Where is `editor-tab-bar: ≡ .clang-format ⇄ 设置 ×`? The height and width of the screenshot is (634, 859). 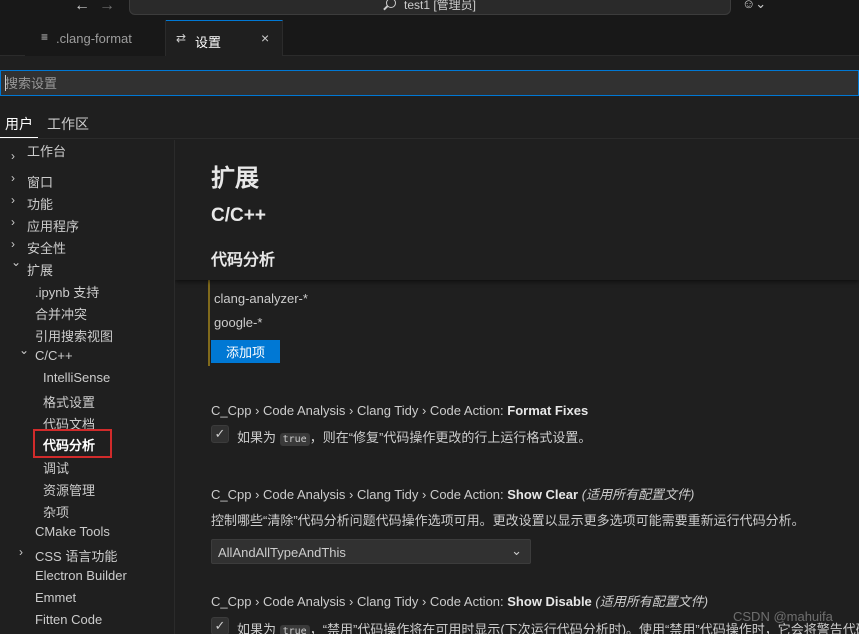
editor-tab-bar: ≡ .clang-format ⇄ 设置 × is located at coordinates (429, 38).